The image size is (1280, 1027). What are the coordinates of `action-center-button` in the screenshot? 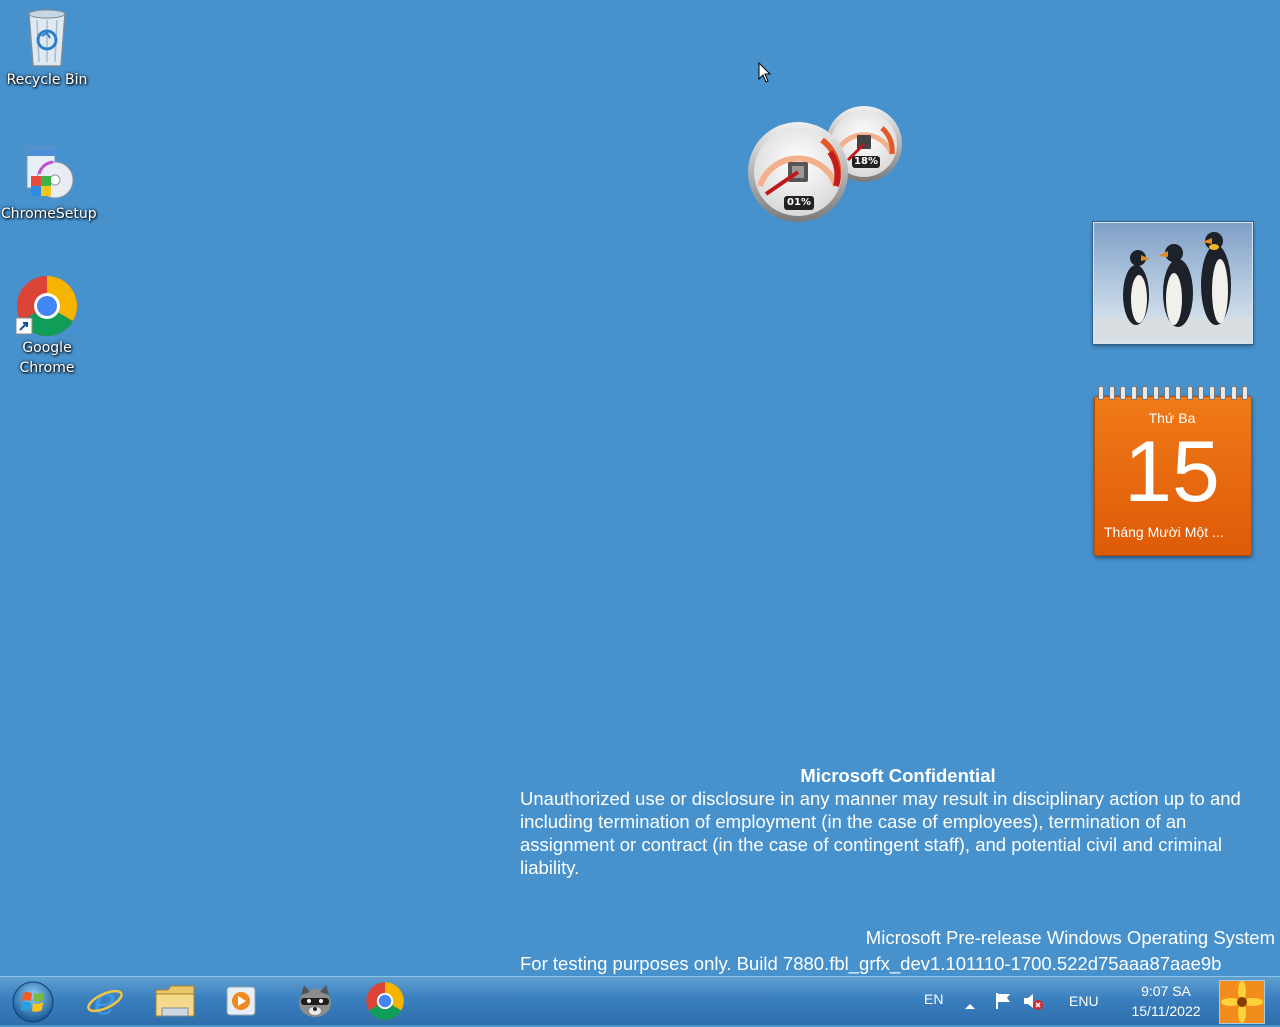 It's located at (1004, 1003).